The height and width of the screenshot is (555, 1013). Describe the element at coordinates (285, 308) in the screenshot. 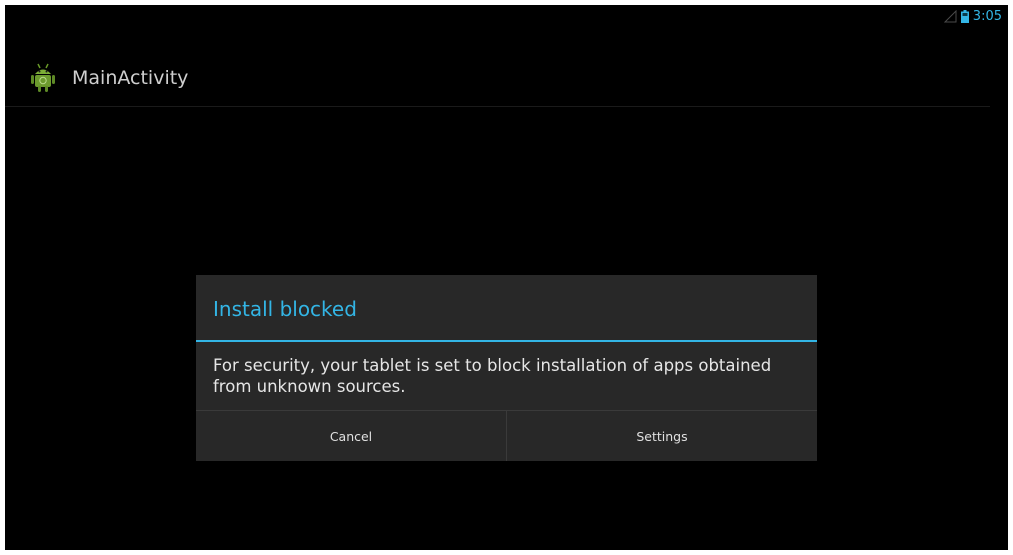

I see `dialog-title: Install blocked` at that location.